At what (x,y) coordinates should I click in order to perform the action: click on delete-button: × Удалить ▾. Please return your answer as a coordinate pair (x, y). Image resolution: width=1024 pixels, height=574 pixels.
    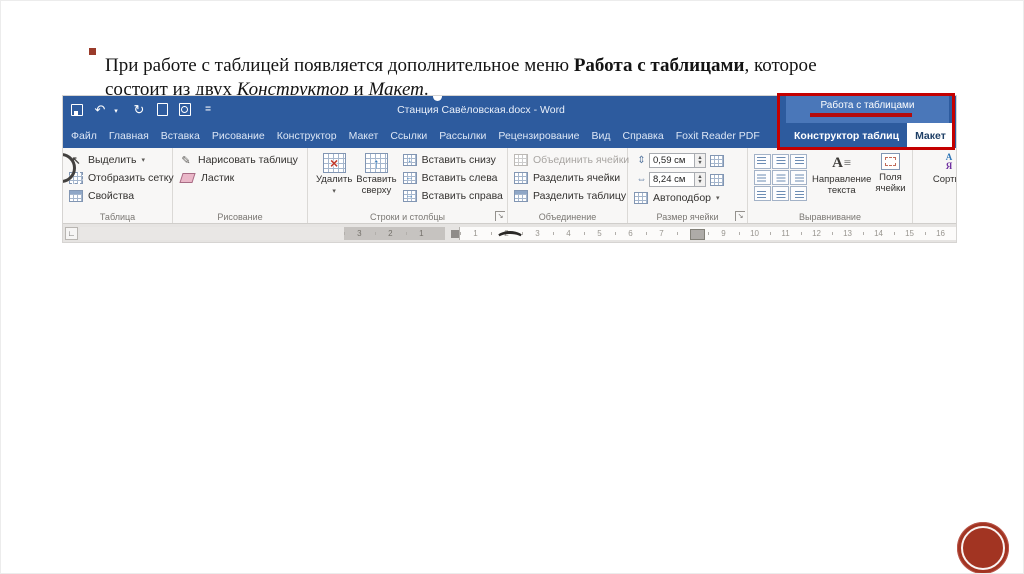
    Looking at the image, I should click on (334, 178).